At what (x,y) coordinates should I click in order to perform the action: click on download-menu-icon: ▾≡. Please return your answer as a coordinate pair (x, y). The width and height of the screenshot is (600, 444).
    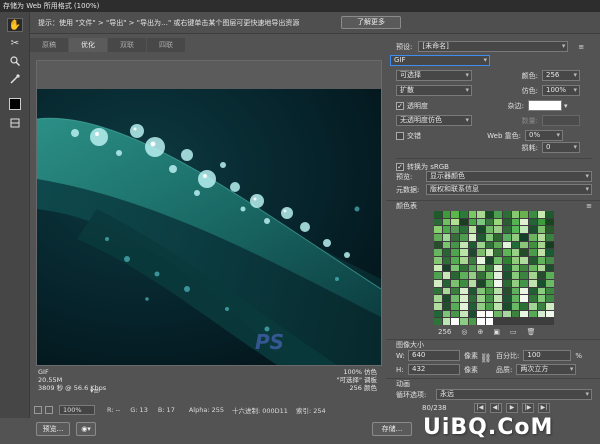
    Looking at the image, I should click on (94, 391).